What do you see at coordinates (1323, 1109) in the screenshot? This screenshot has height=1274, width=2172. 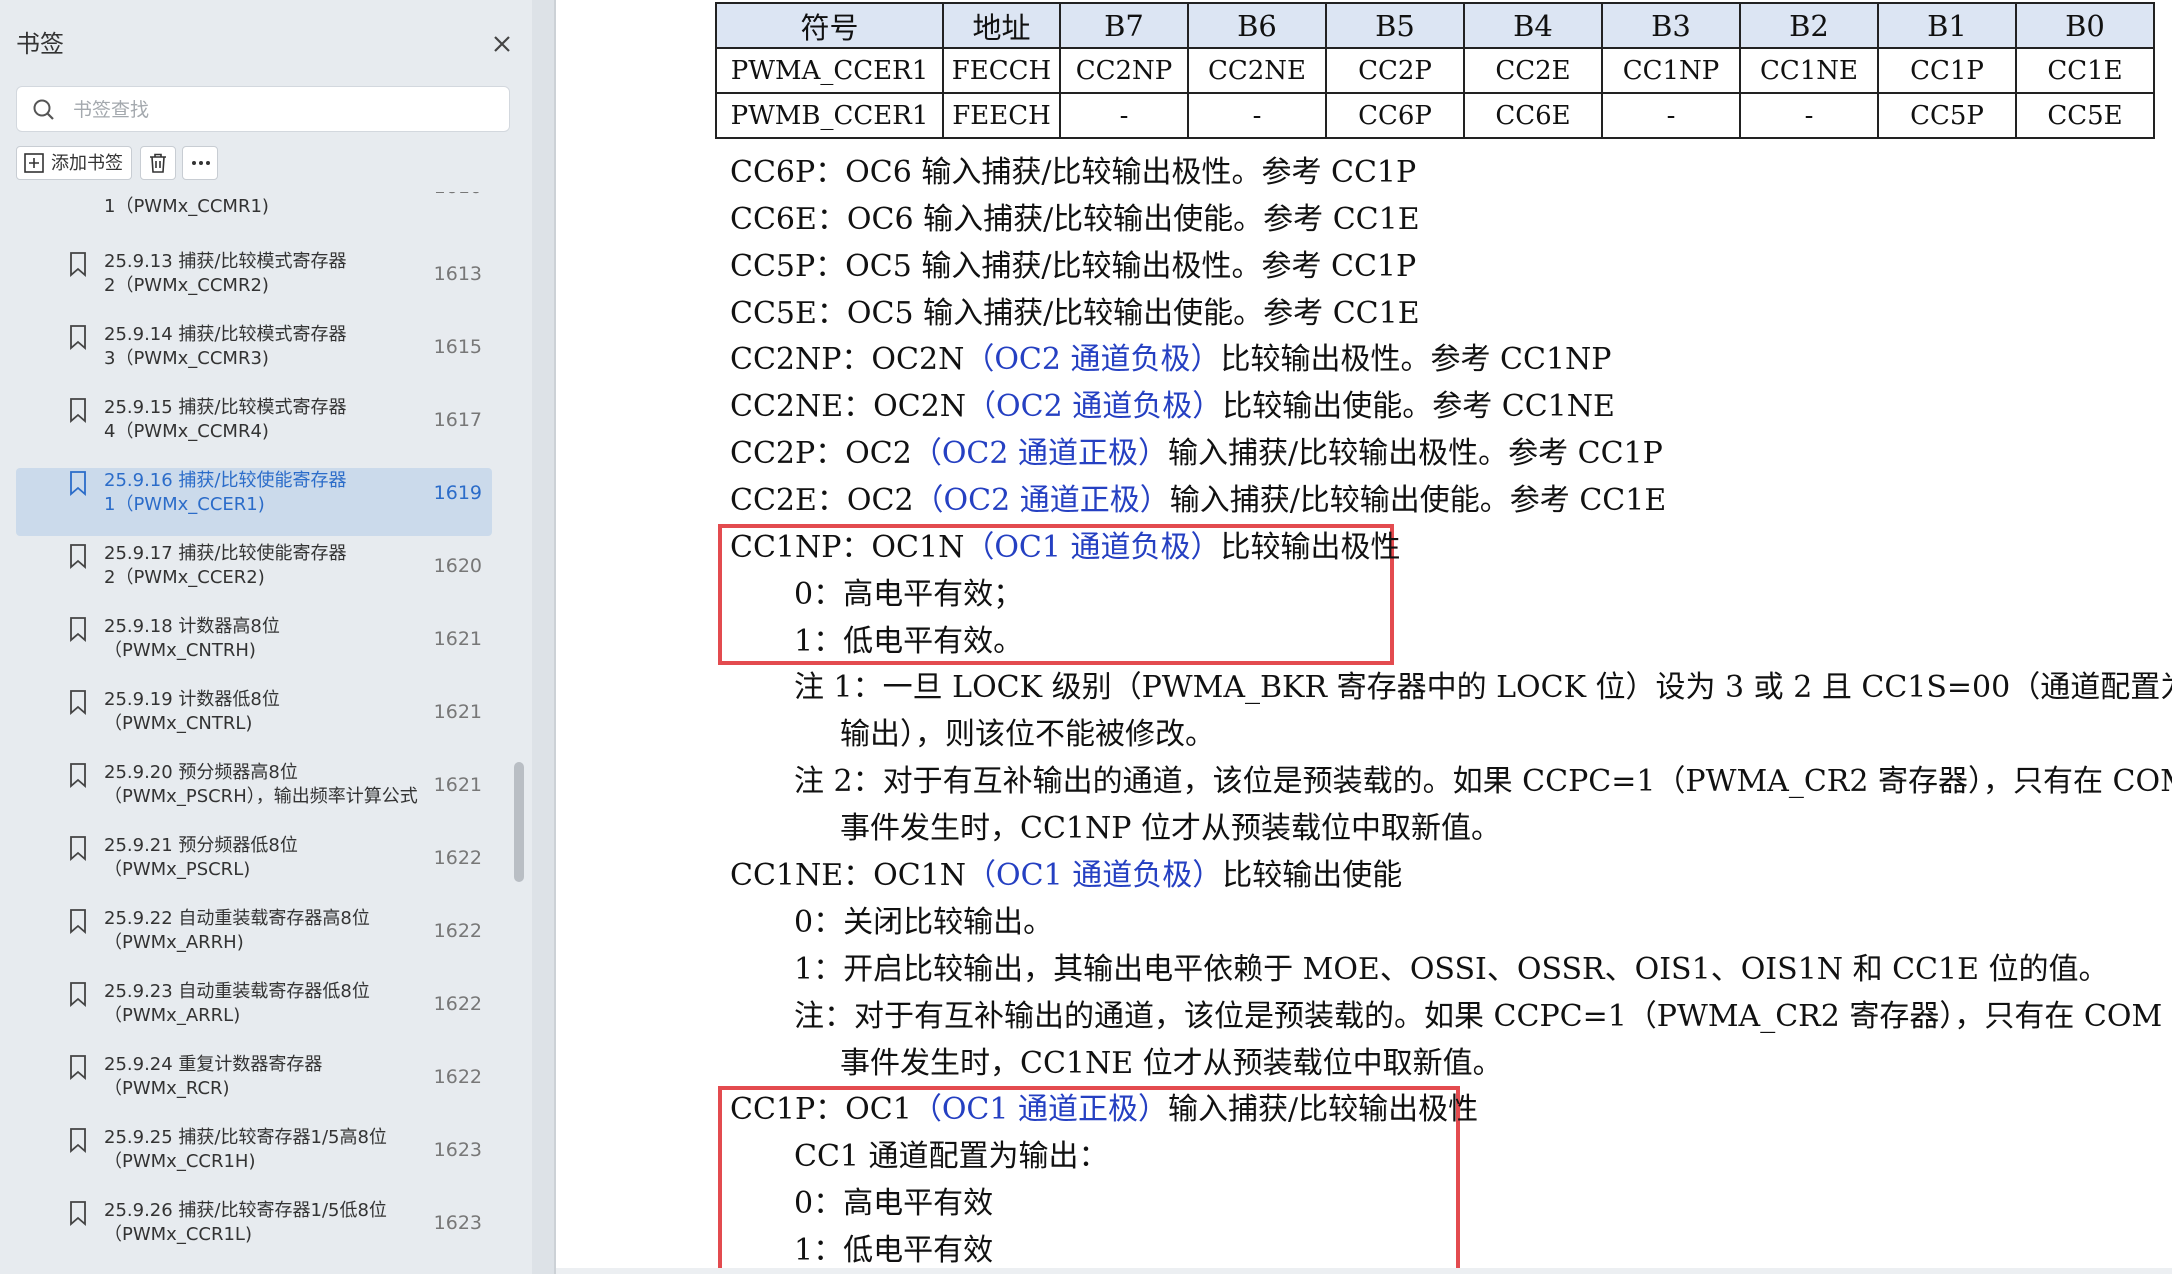 I see `bit-text: 输入捕获/比较输出极性` at bounding box center [1323, 1109].